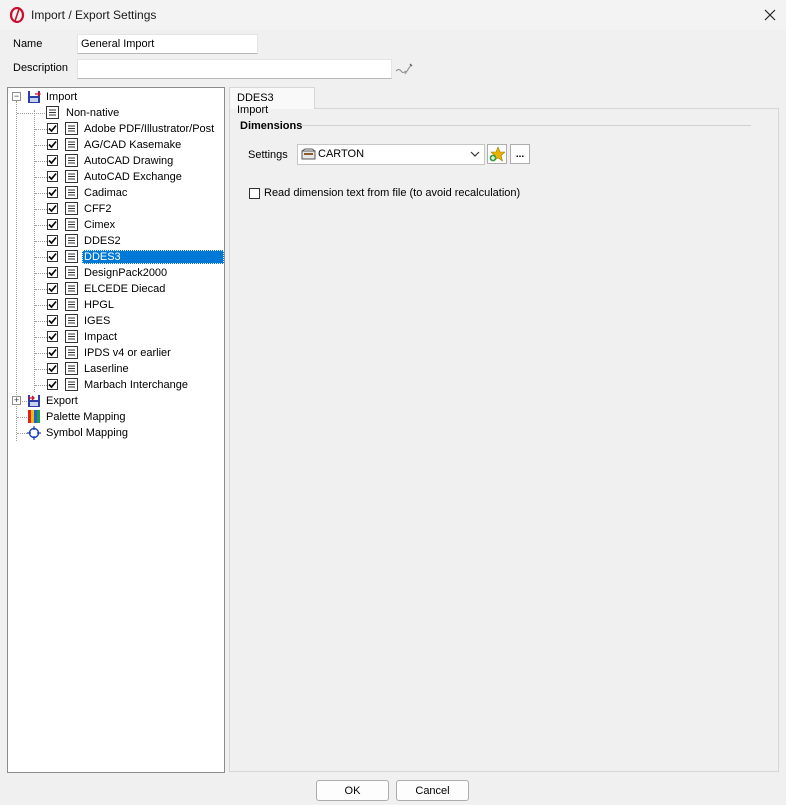  Describe the element at coordinates (352, 790) in the screenshot. I see `ok-button: OK` at that location.